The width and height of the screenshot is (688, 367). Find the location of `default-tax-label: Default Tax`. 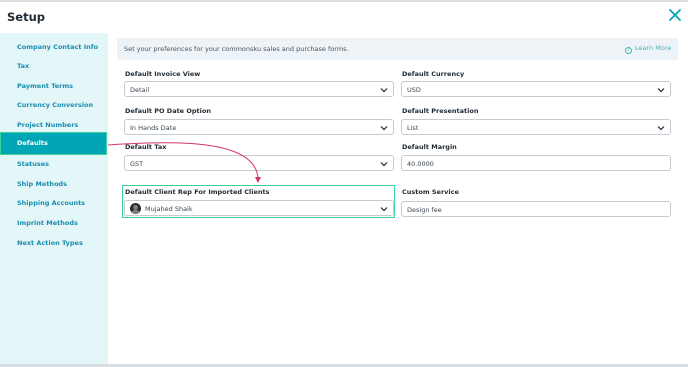

default-tax-label: Default Tax is located at coordinates (146, 147).